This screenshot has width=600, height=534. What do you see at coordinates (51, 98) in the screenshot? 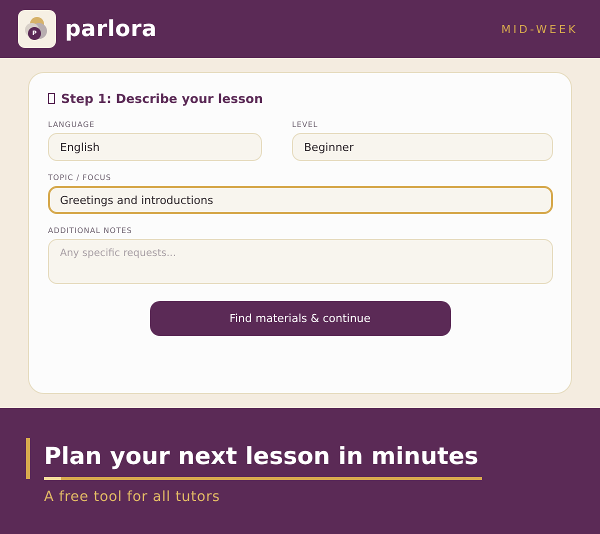
I see `placeholder-icon` at bounding box center [51, 98].